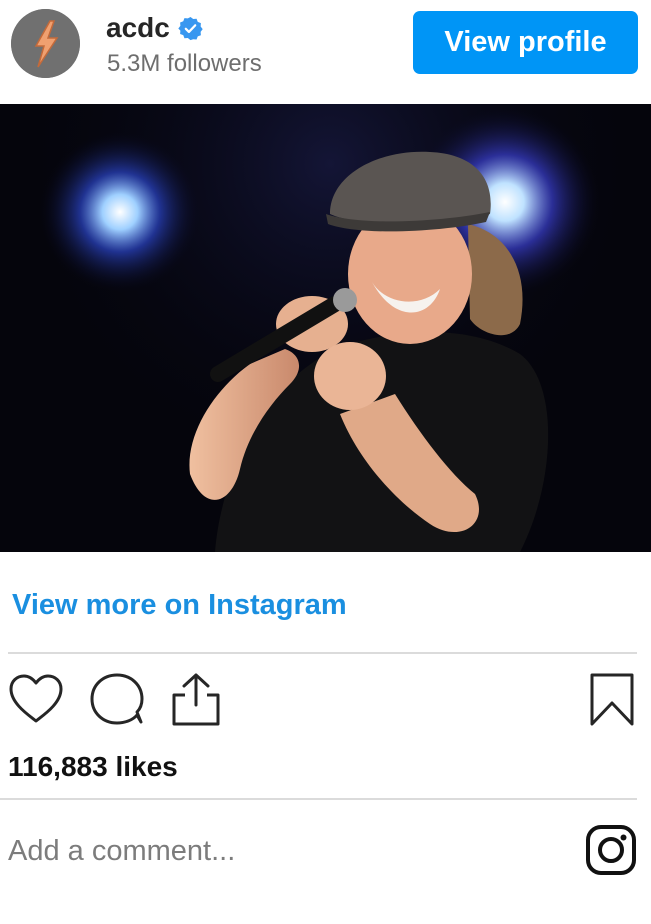 The image size is (651, 924). I want to click on save-button, so click(612, 700).